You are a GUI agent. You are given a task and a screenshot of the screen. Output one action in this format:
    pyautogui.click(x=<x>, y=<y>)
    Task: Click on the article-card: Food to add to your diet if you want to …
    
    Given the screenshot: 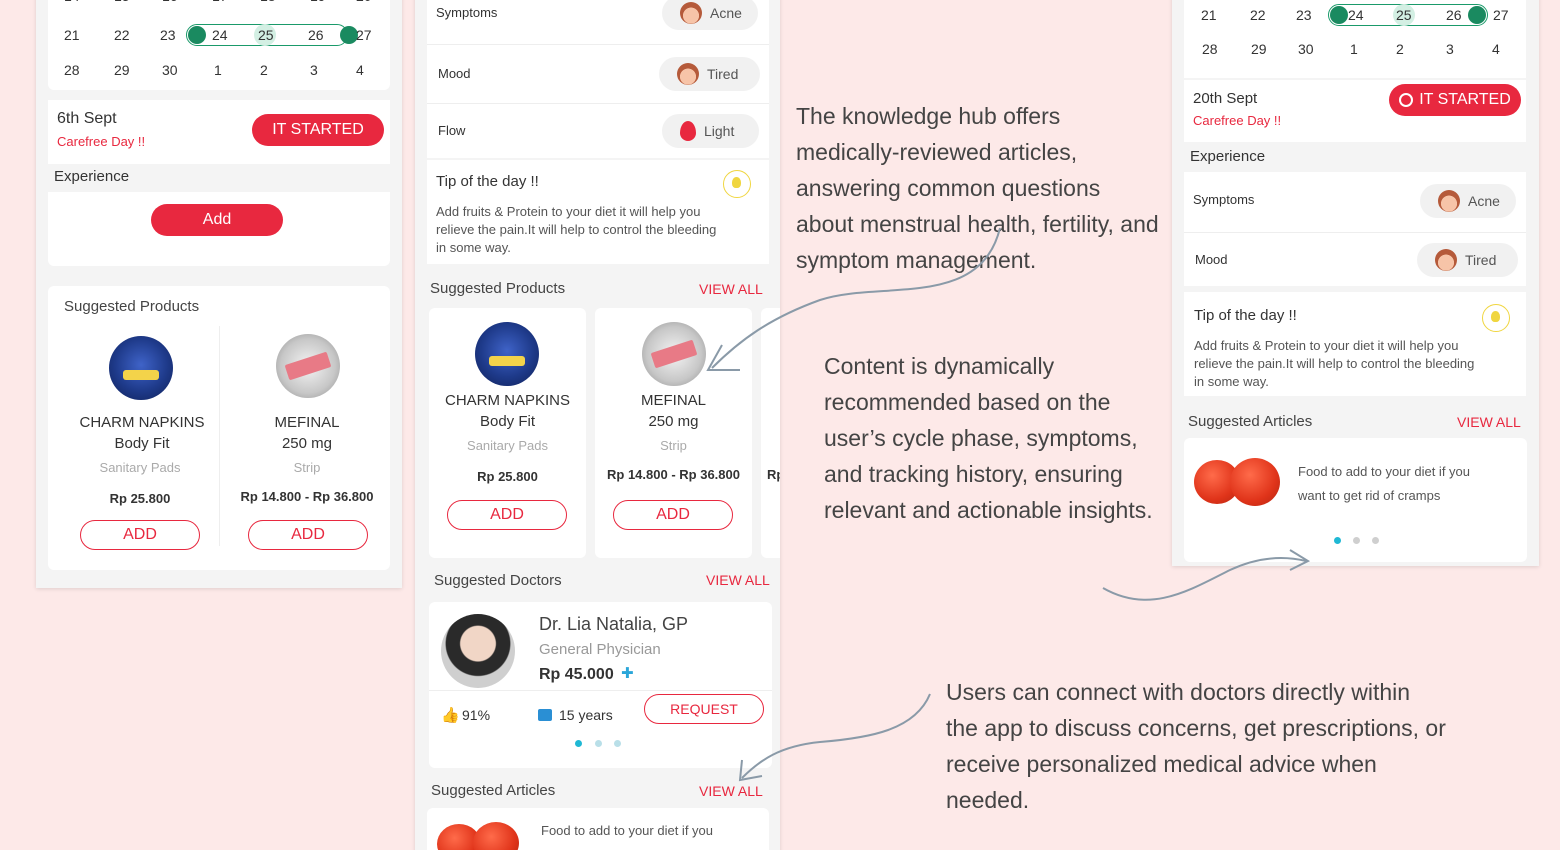 What is the action you would take?
    pyautogui.click(x=1355, y=500)
    